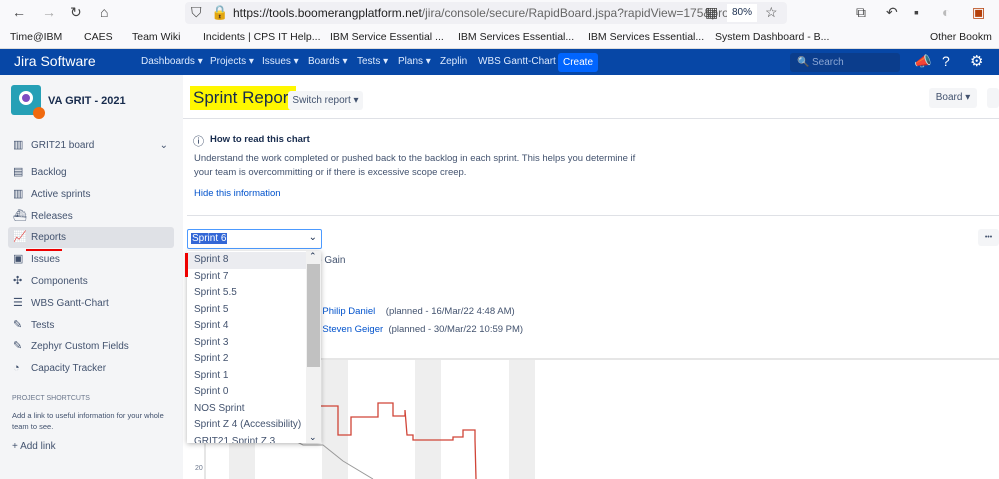  What do you see at coordinates (517, 61) in the screenshot?
I see `nav-wbs: WBS Gantt-Chart` at bounding box center [517, 61].